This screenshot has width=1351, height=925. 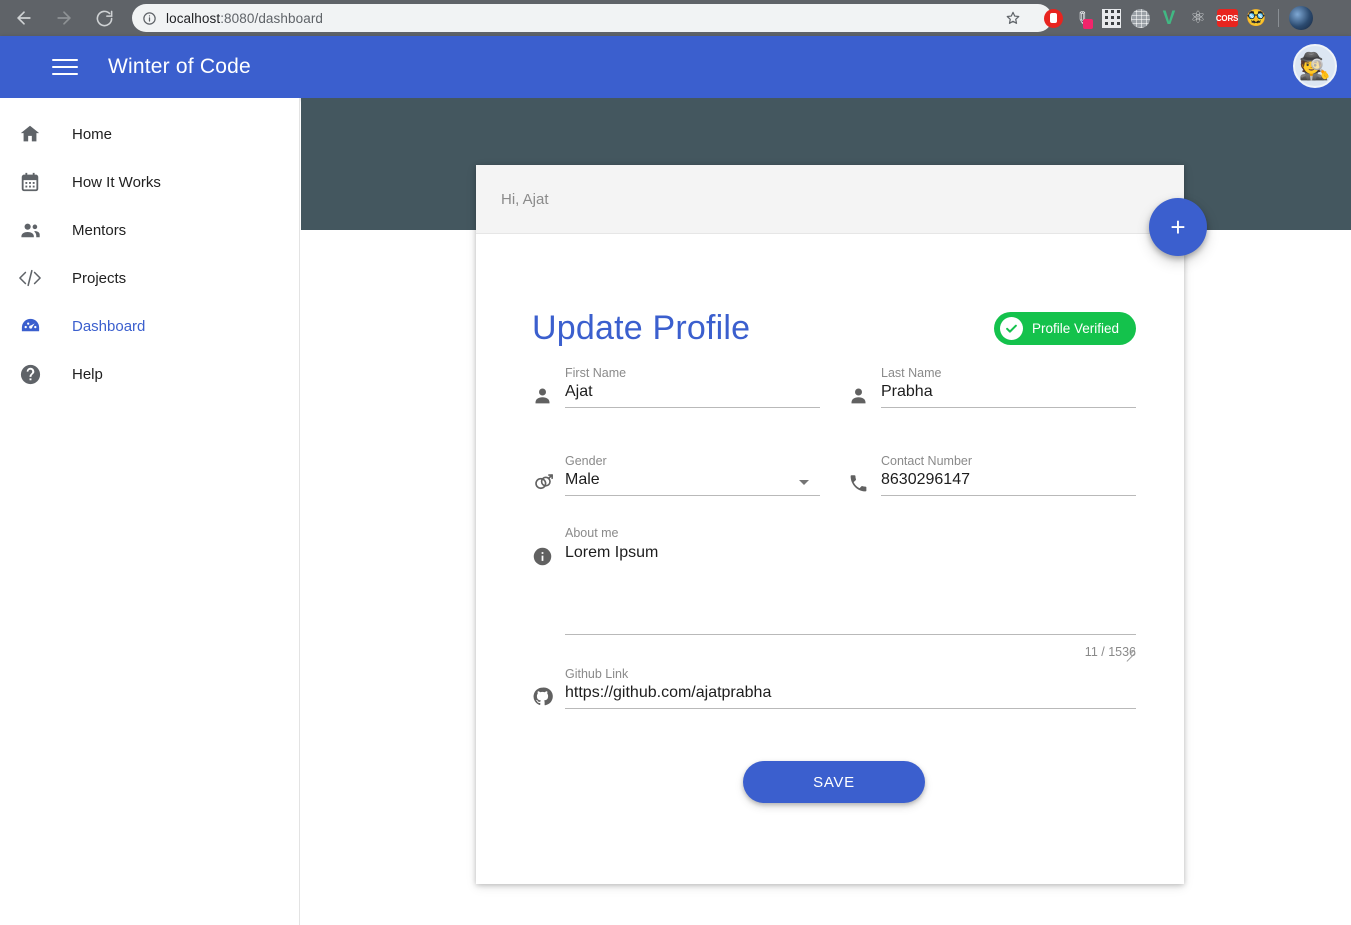 I want to click on sidebar-item-dashboard: Dashboard, so click(x=149, y=326).